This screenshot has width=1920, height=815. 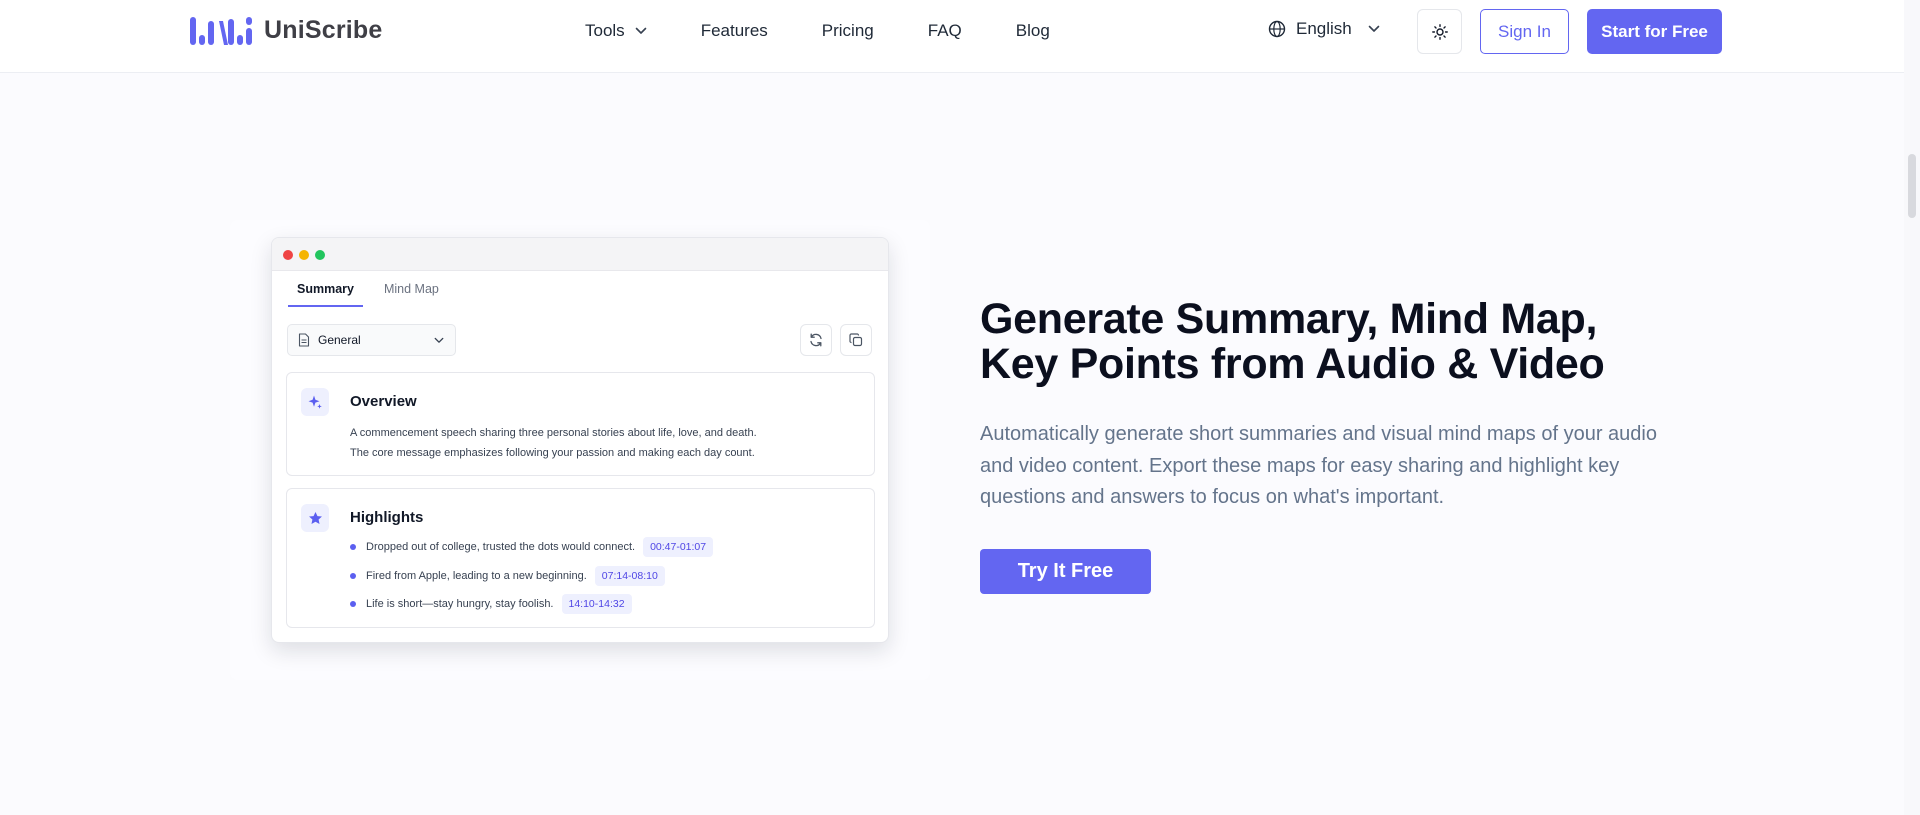 What do you see at coordinates (848, 31) in the screenshot?
I see `nav-pricing: Pricing` at bounding box center [848, 31].